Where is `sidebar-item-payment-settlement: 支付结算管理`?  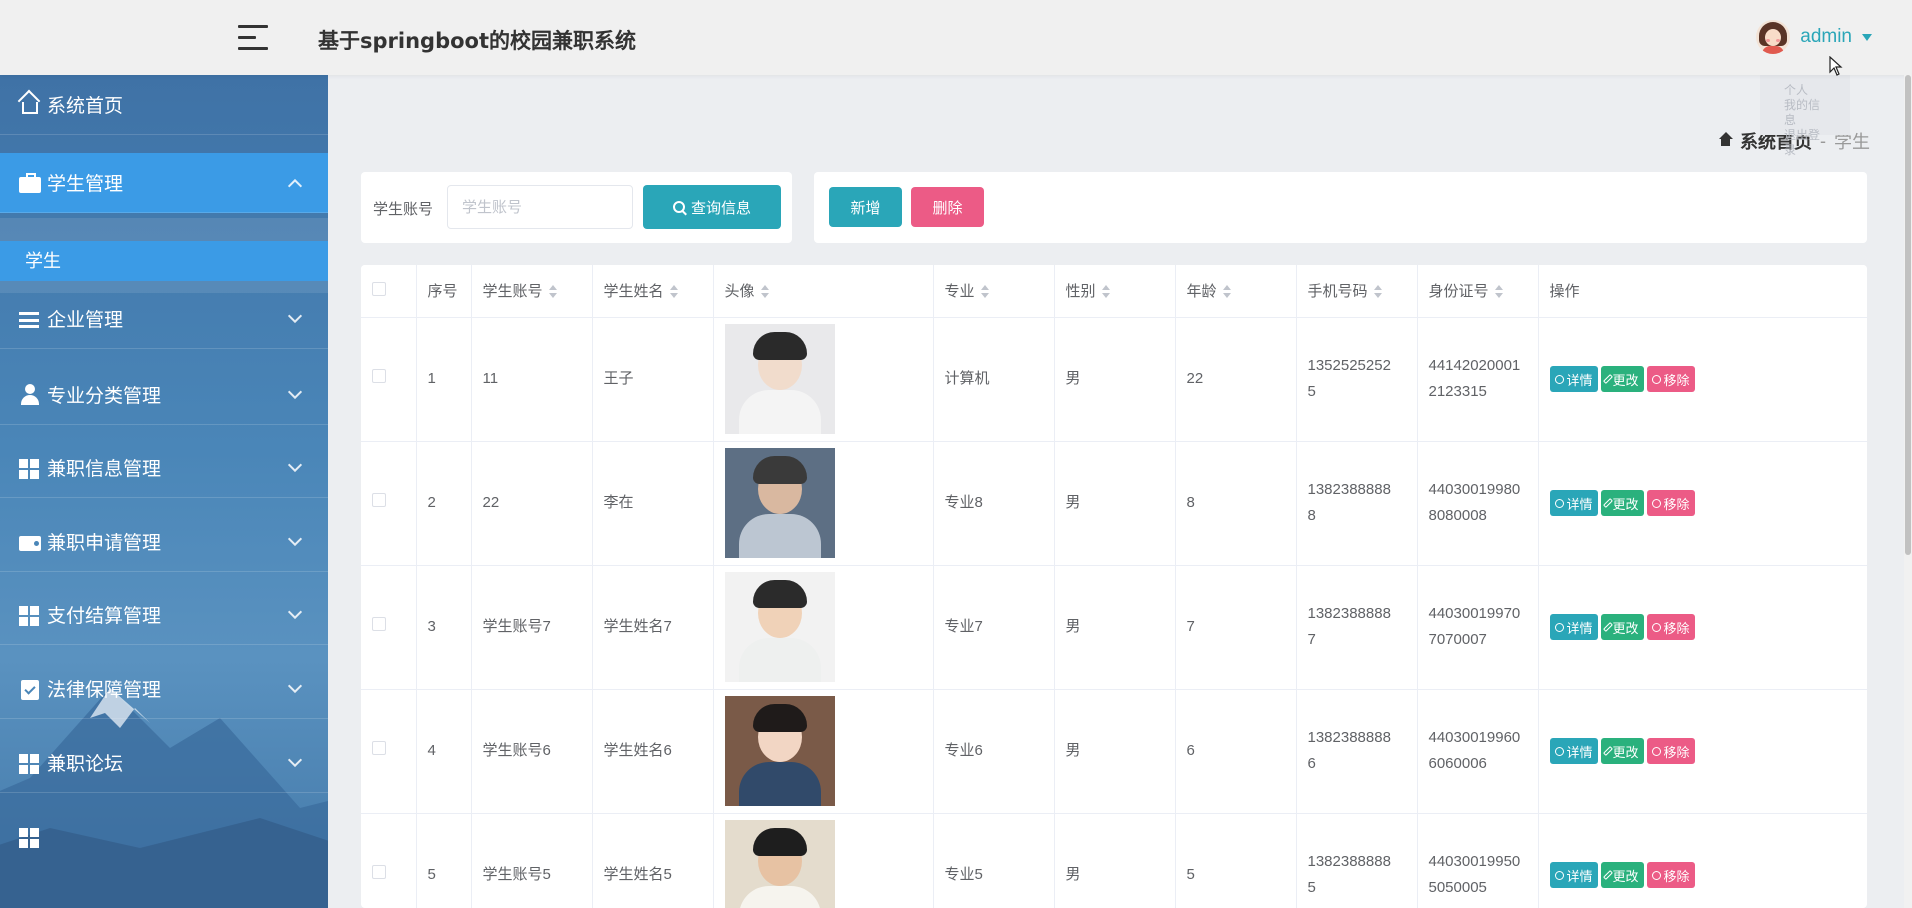 sidebar-item-payment-settlement: 支付结算管理 is located at coordinates (164, 615).